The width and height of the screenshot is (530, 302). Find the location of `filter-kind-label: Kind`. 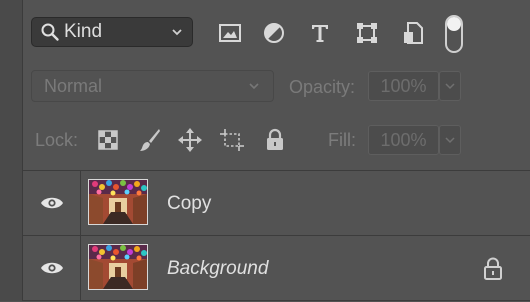

filter-kind-label: Kind is located at coordinates (83, 31).